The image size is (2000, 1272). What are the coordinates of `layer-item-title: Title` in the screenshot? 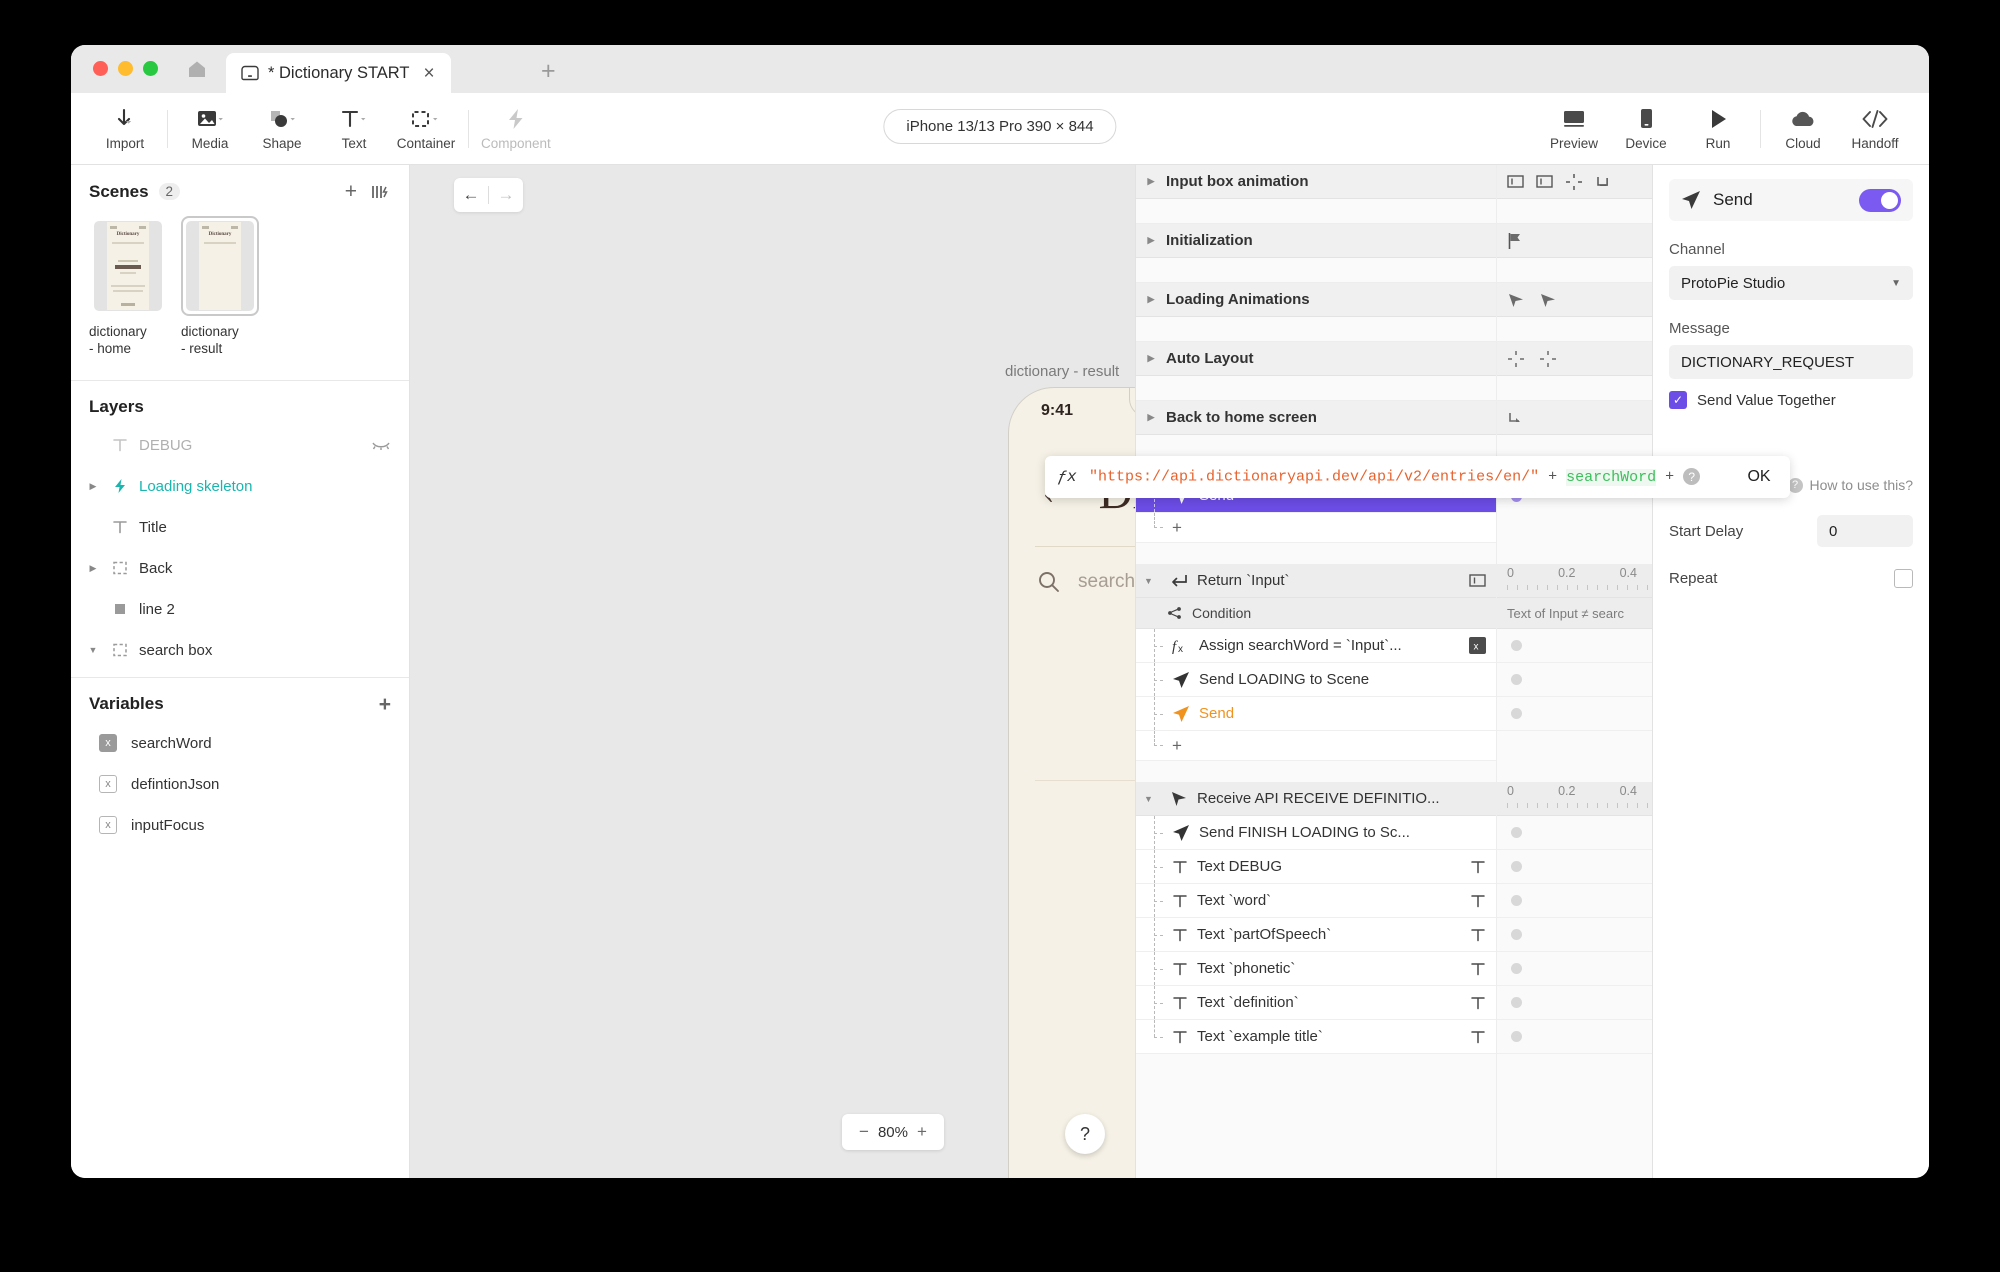 It's located at (240, 527).